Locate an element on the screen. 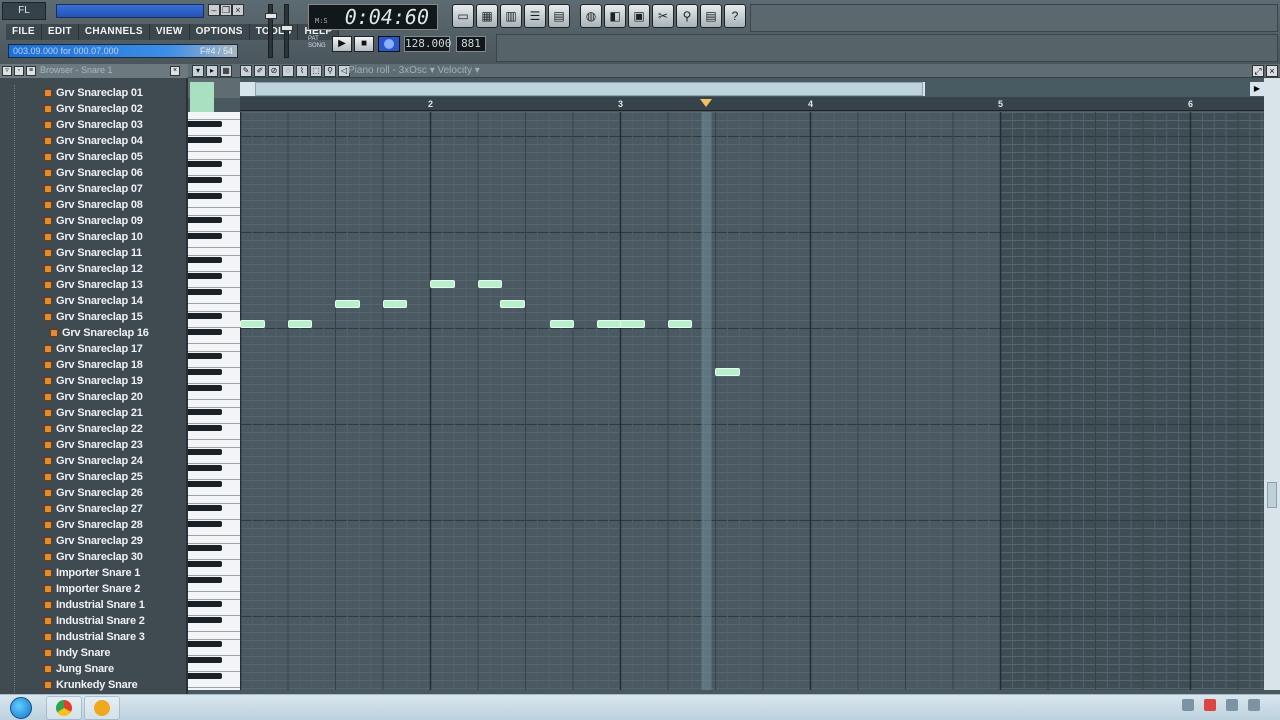 This screenshot has height=720, width=1280. taskbar-fl-studio is located at coordinates (102, 708).